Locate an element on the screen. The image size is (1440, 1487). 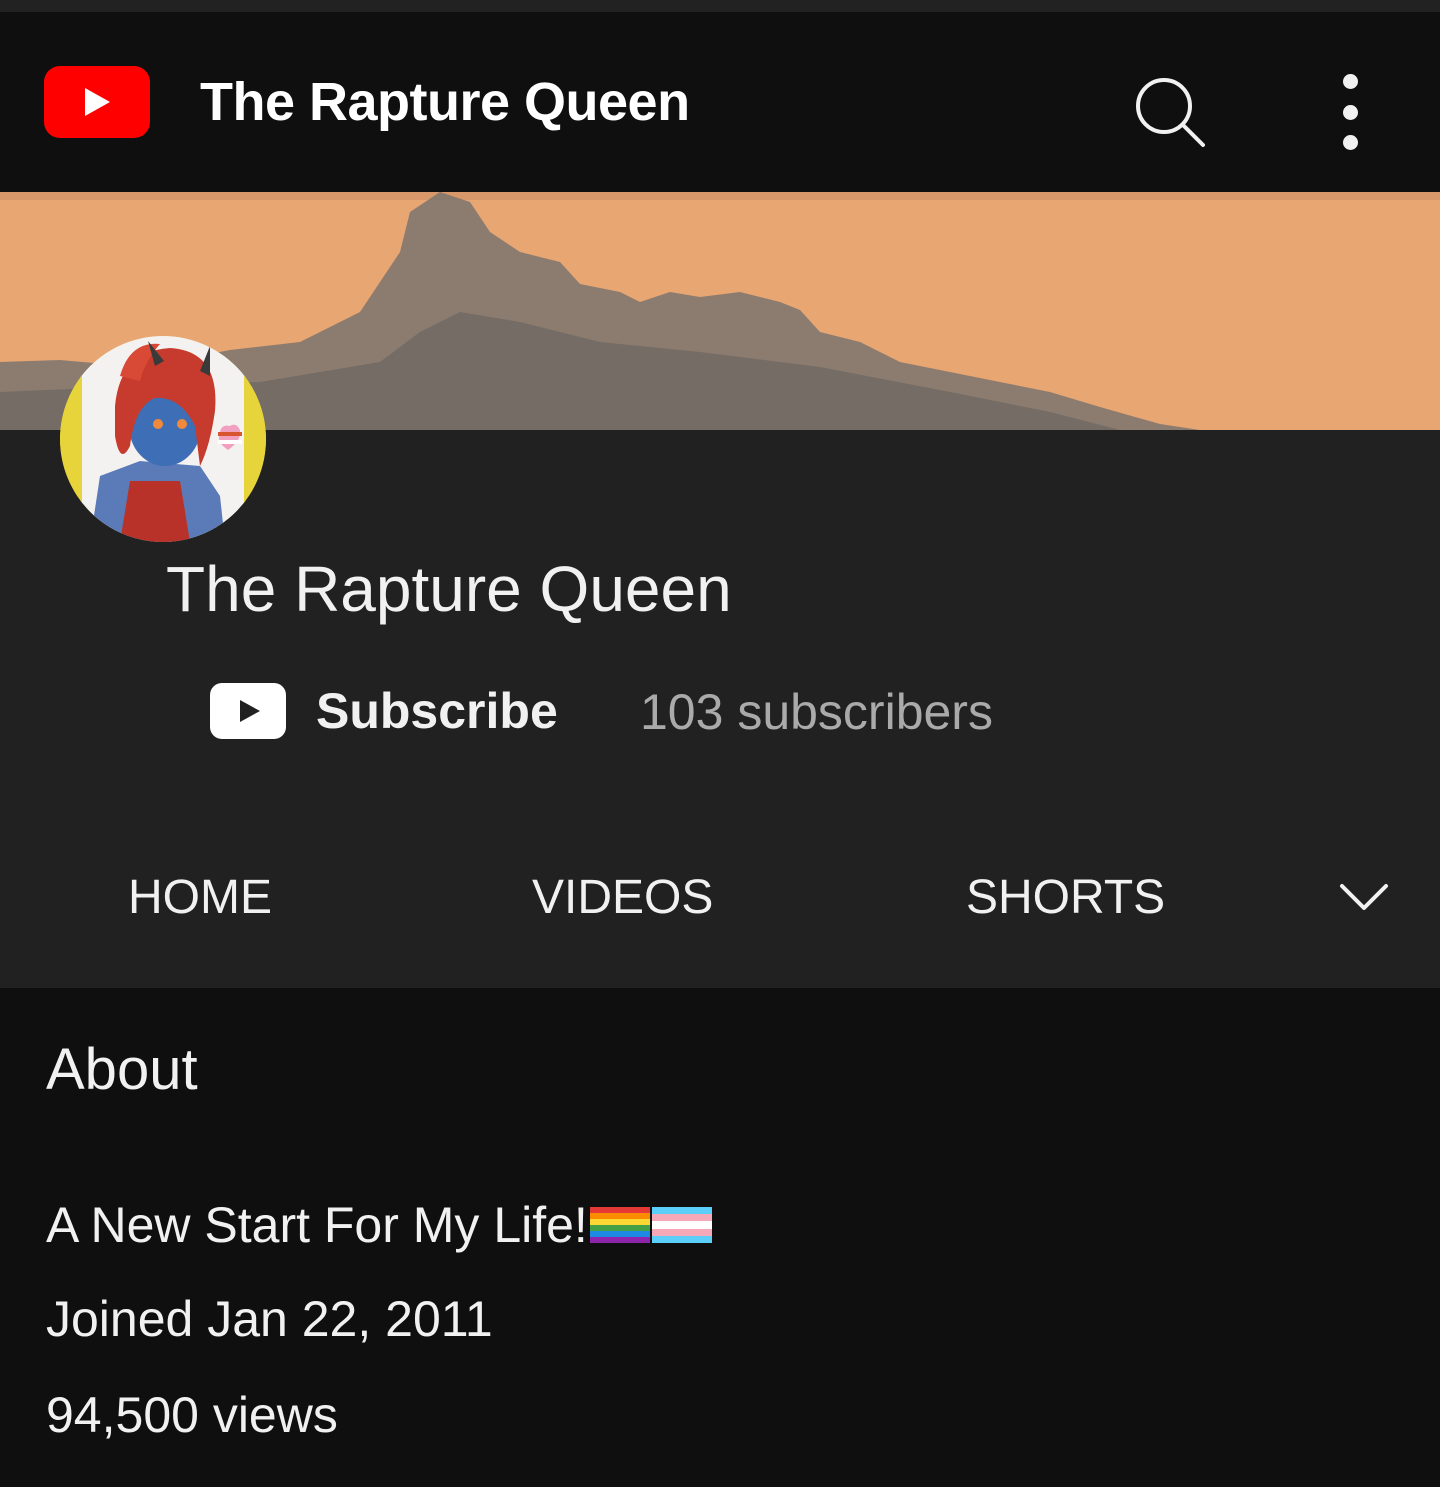
app-title: The Rapture Queen is located at coordinates (445, 102).